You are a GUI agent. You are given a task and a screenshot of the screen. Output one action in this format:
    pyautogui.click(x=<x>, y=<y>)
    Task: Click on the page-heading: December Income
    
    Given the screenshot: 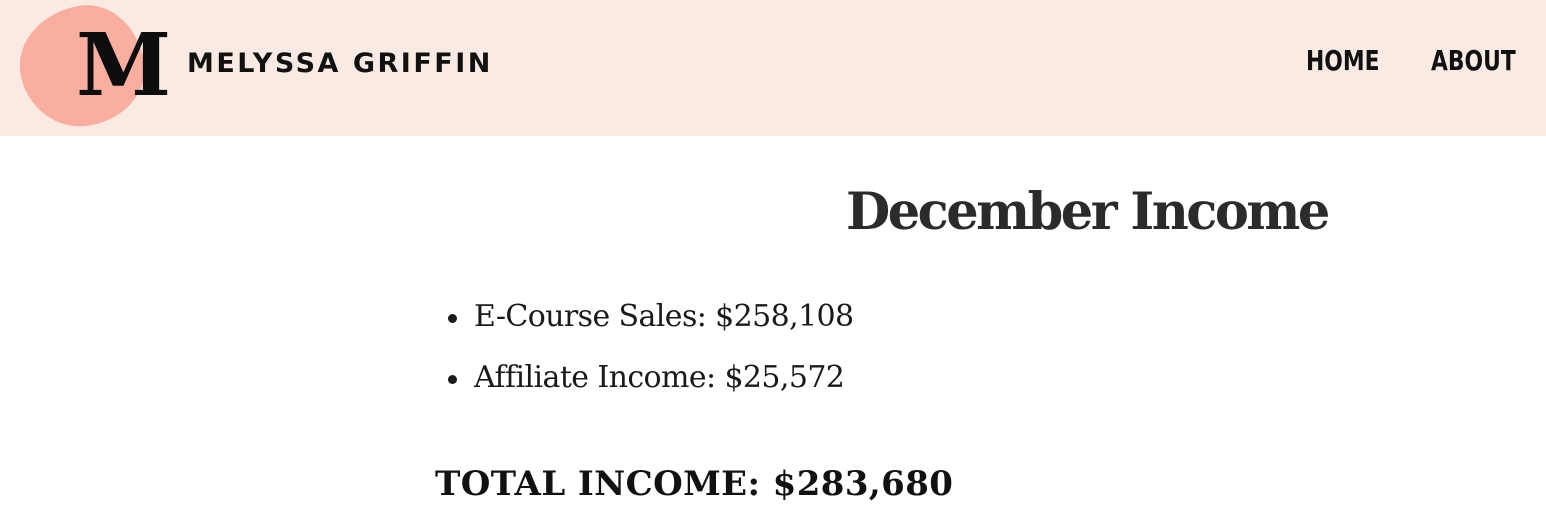 What is the action you would take?
    pyautogui.click(x=1088, y=212)
    